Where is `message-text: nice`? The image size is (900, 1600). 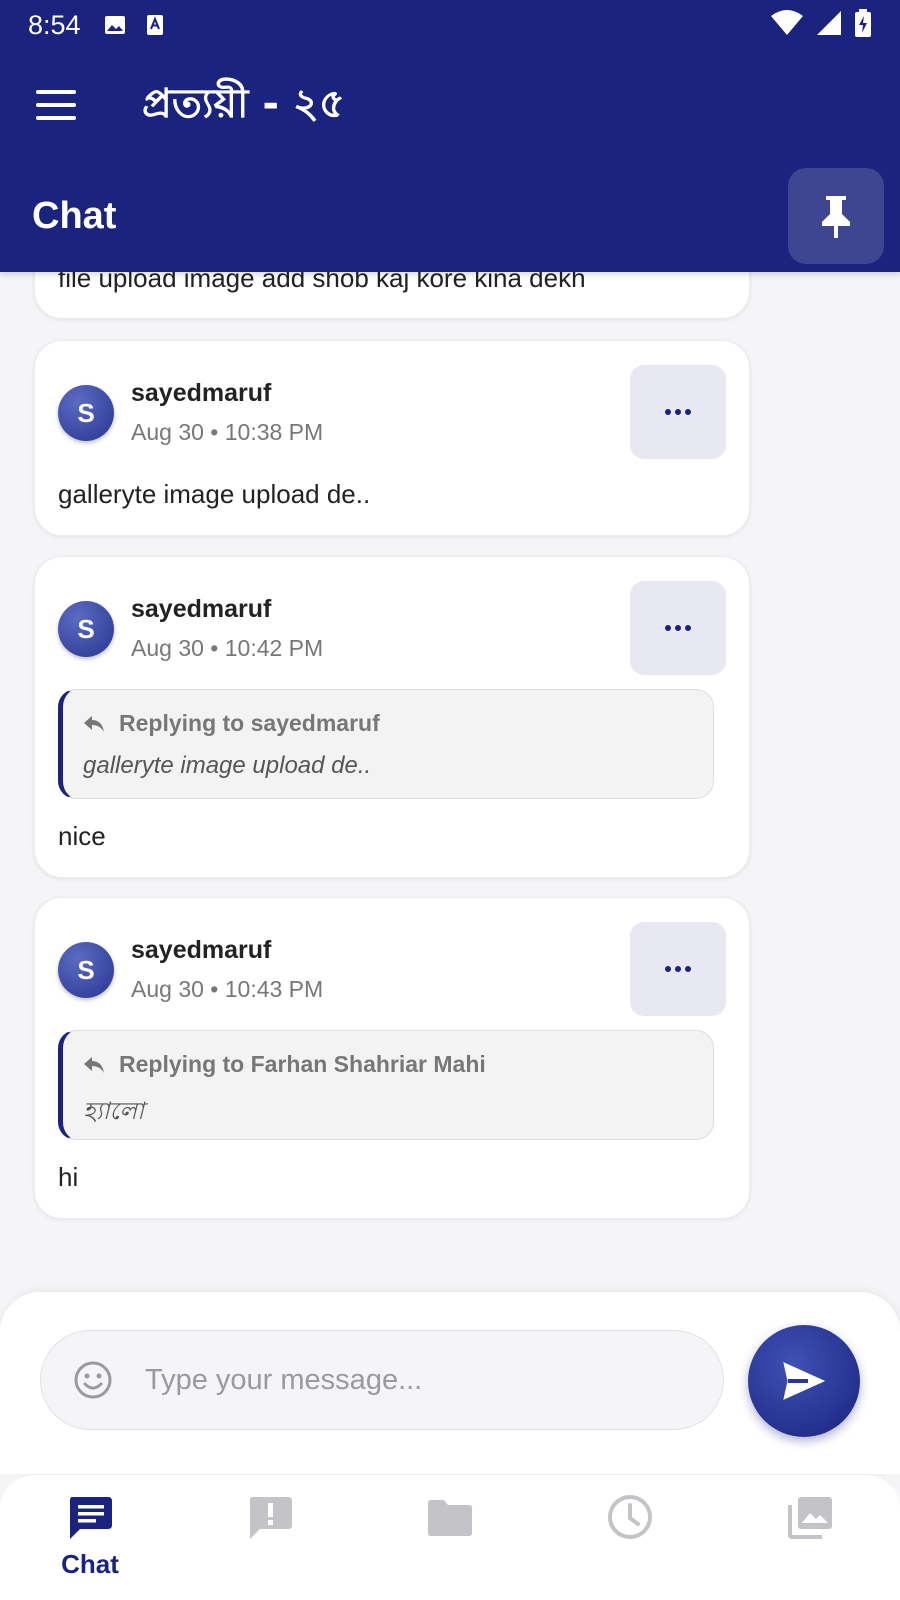
message-text: nice is located at coordinates (82, 836).